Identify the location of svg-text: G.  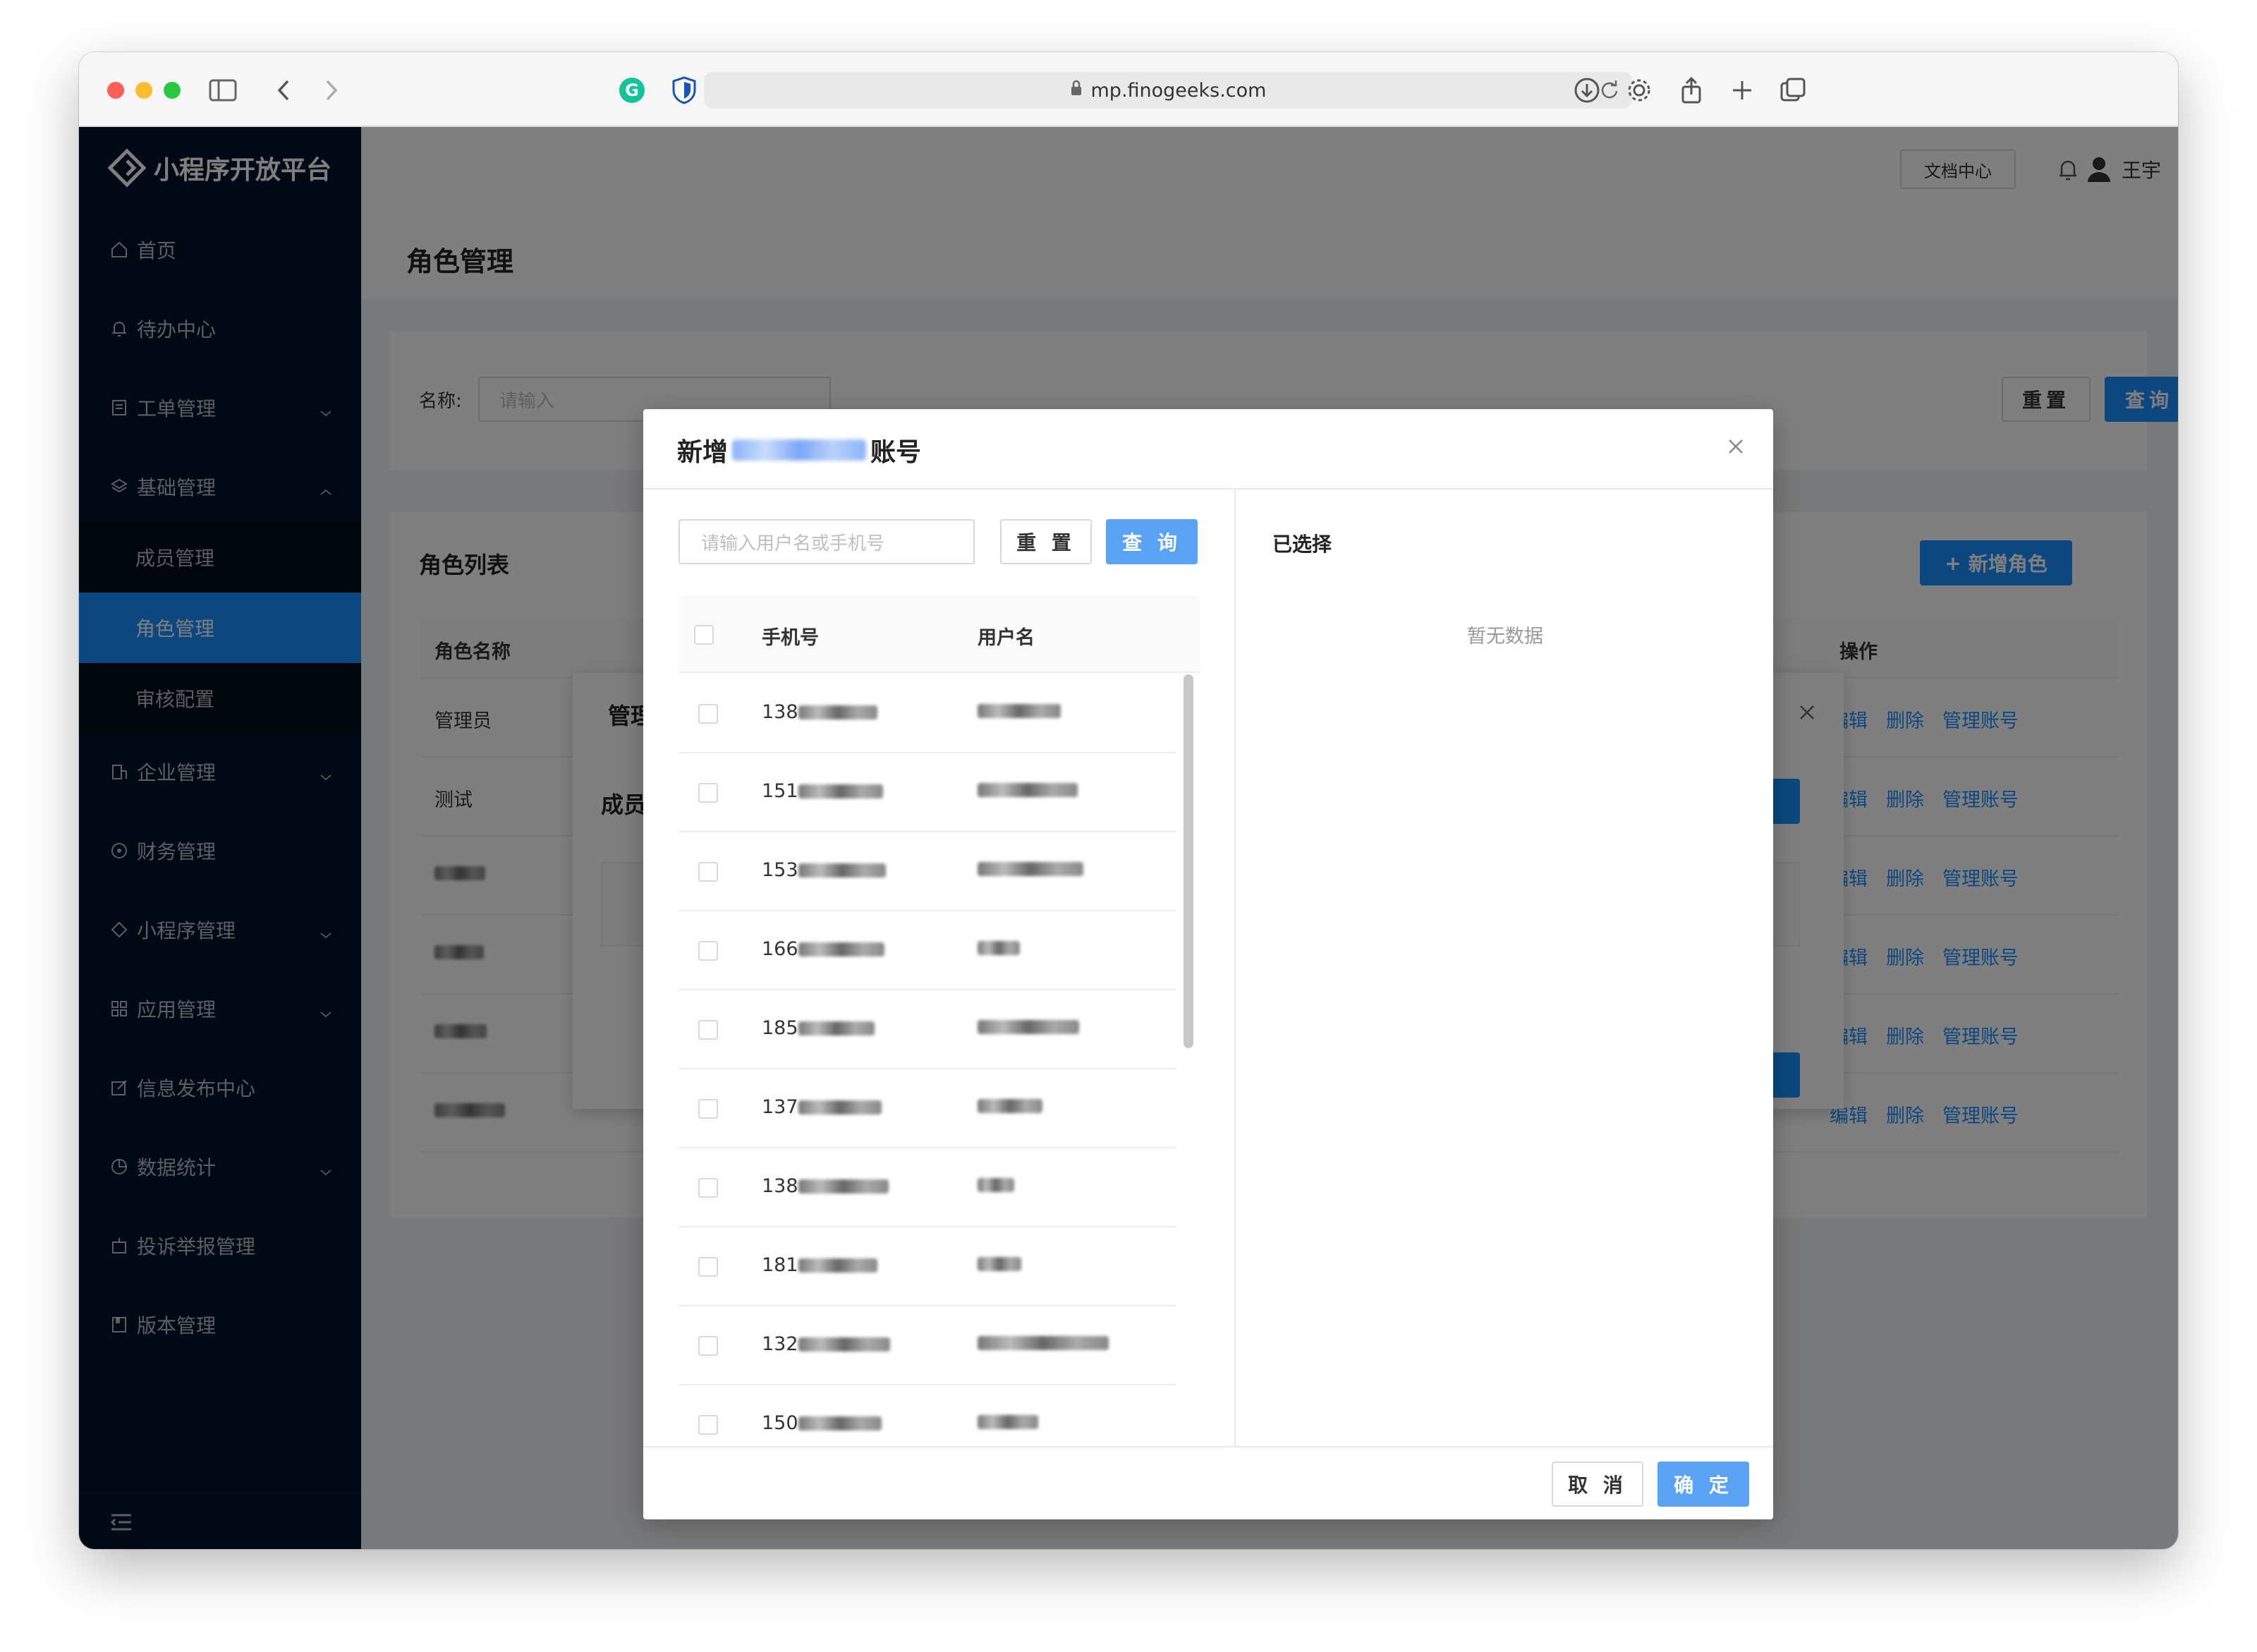
(632, 90).